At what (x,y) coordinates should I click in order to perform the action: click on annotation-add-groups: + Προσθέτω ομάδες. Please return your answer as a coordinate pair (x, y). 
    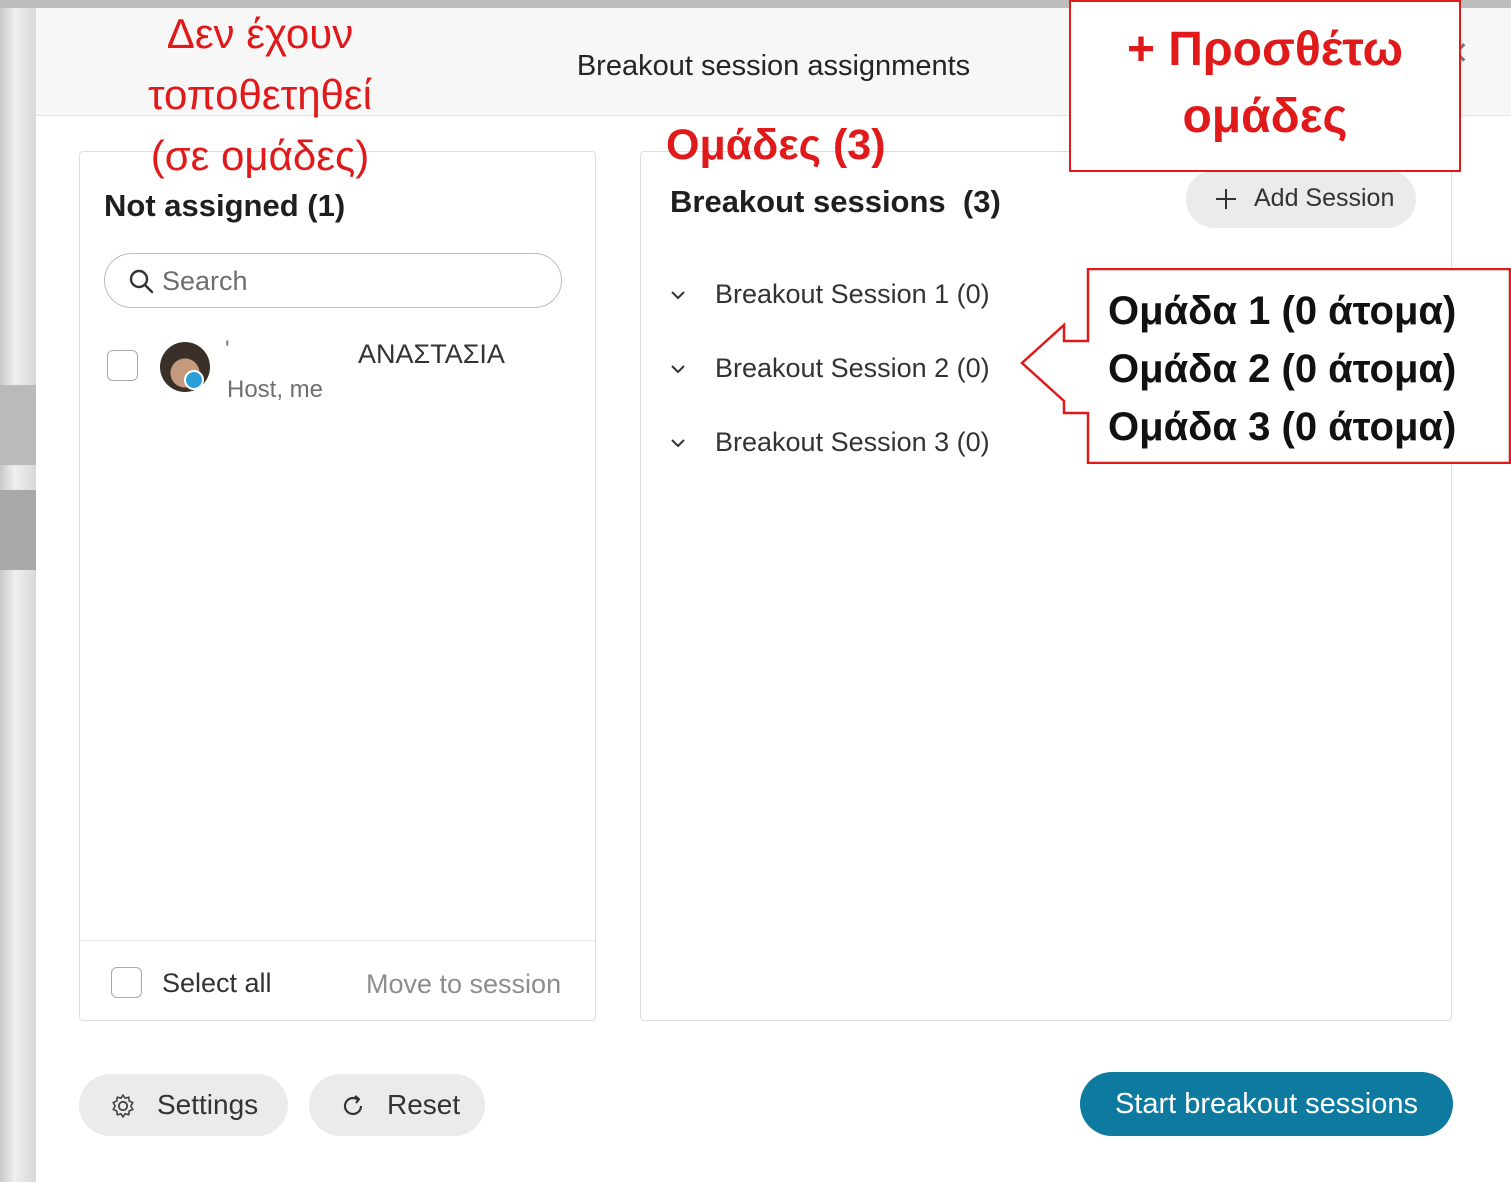
    Looking at the image, I should click on (1265, 83).